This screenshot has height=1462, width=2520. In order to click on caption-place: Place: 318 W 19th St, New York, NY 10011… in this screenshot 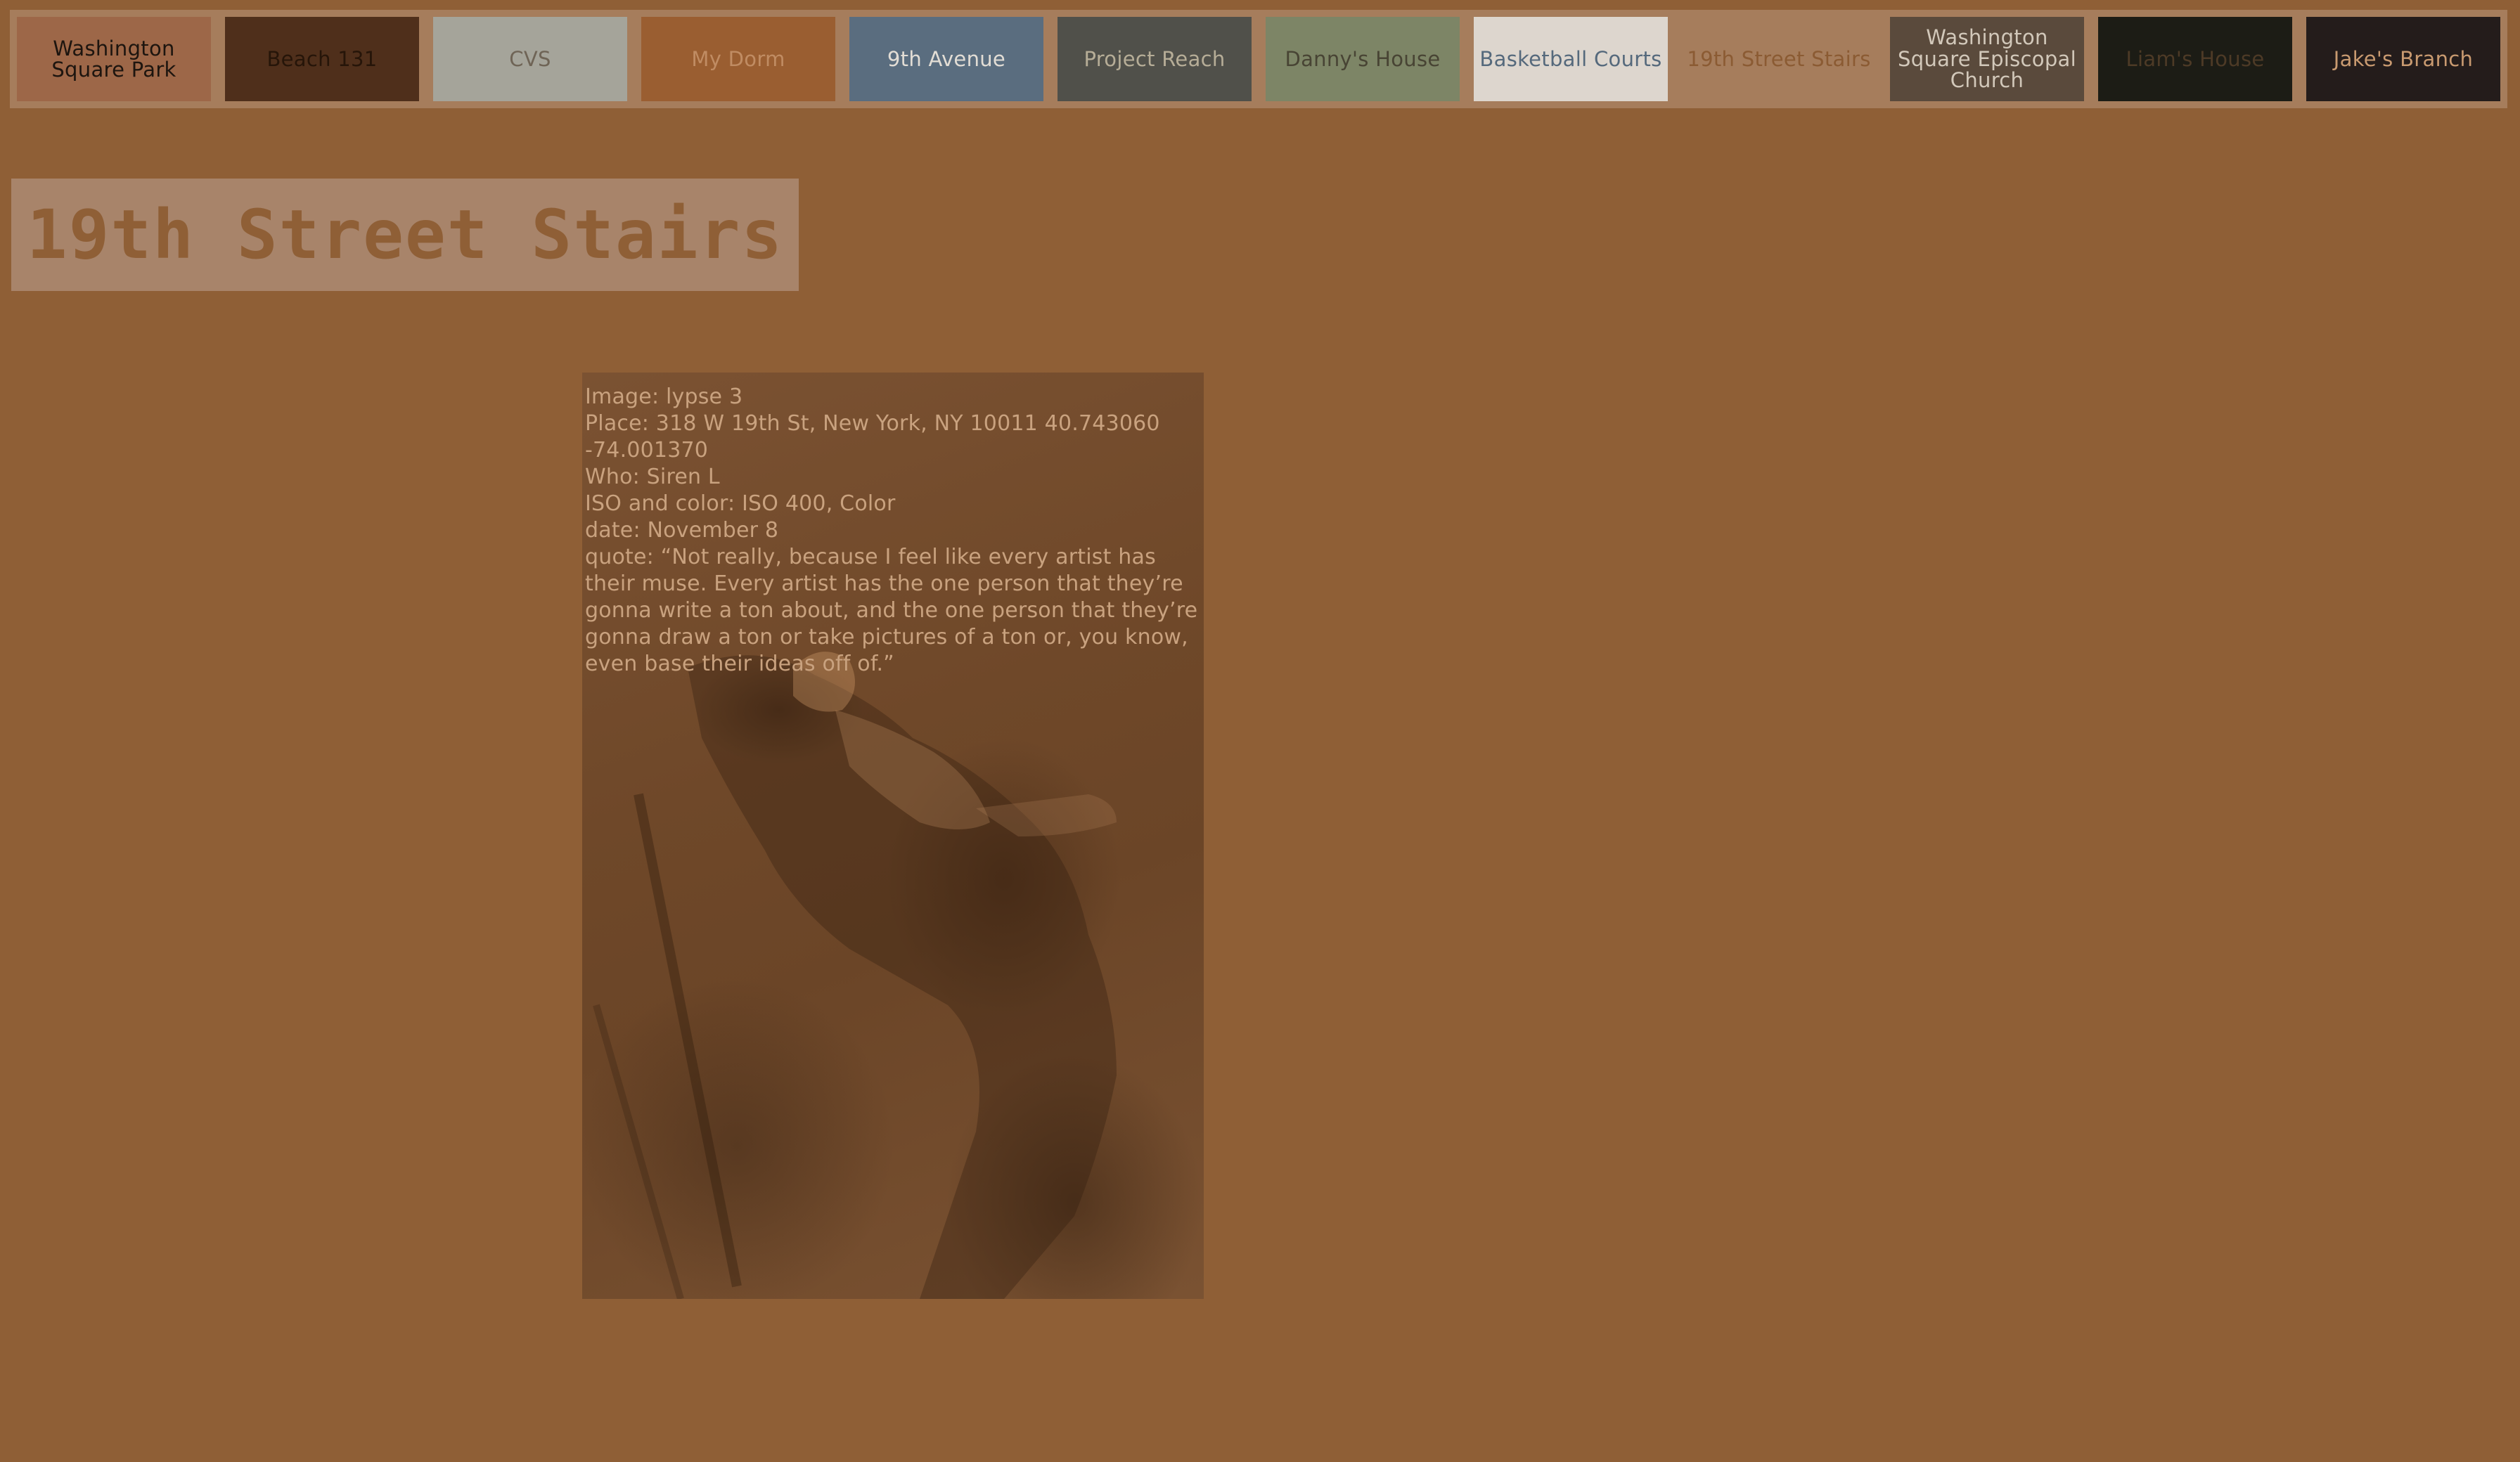, I will do `click(872, 436)`.